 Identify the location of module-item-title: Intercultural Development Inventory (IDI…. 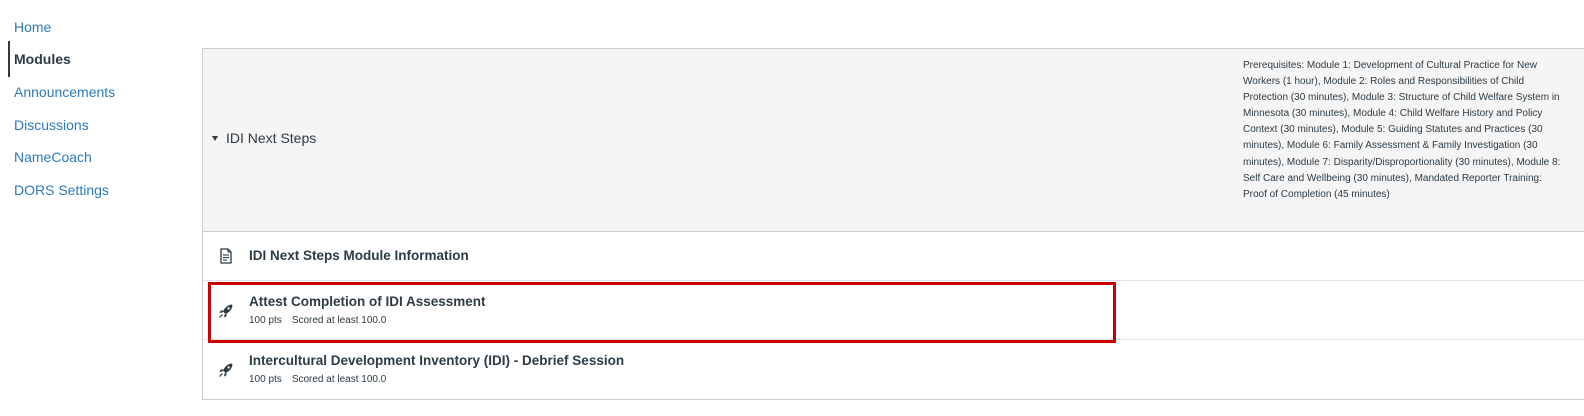
(436, 360).